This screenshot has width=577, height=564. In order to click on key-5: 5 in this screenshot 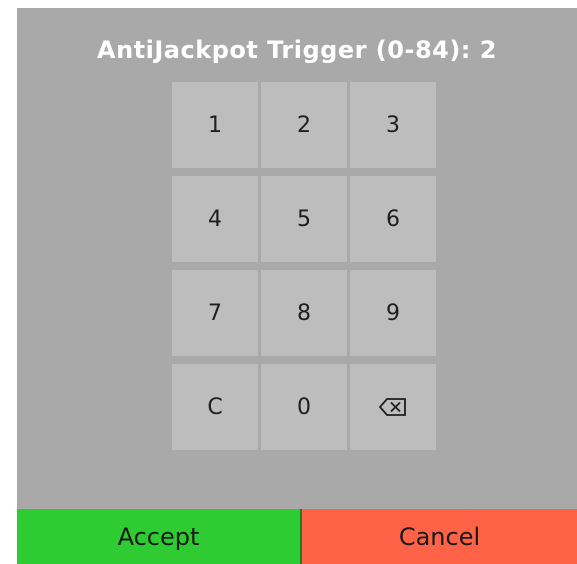, I will do `click(304, 219)`.